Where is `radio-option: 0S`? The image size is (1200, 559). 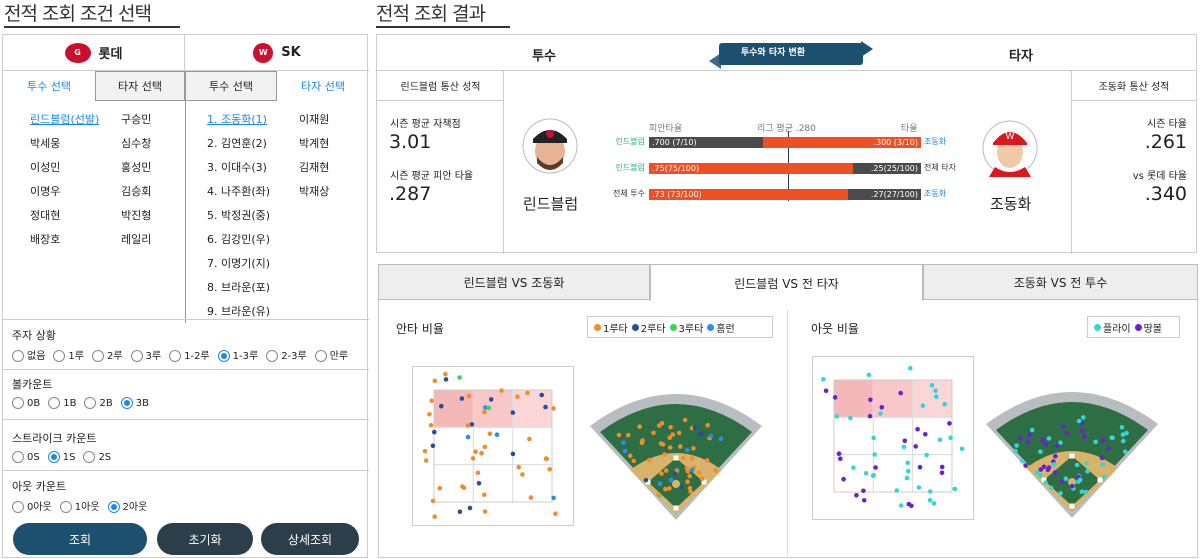
radio-option: 0S is located at coordinates (26, 457).